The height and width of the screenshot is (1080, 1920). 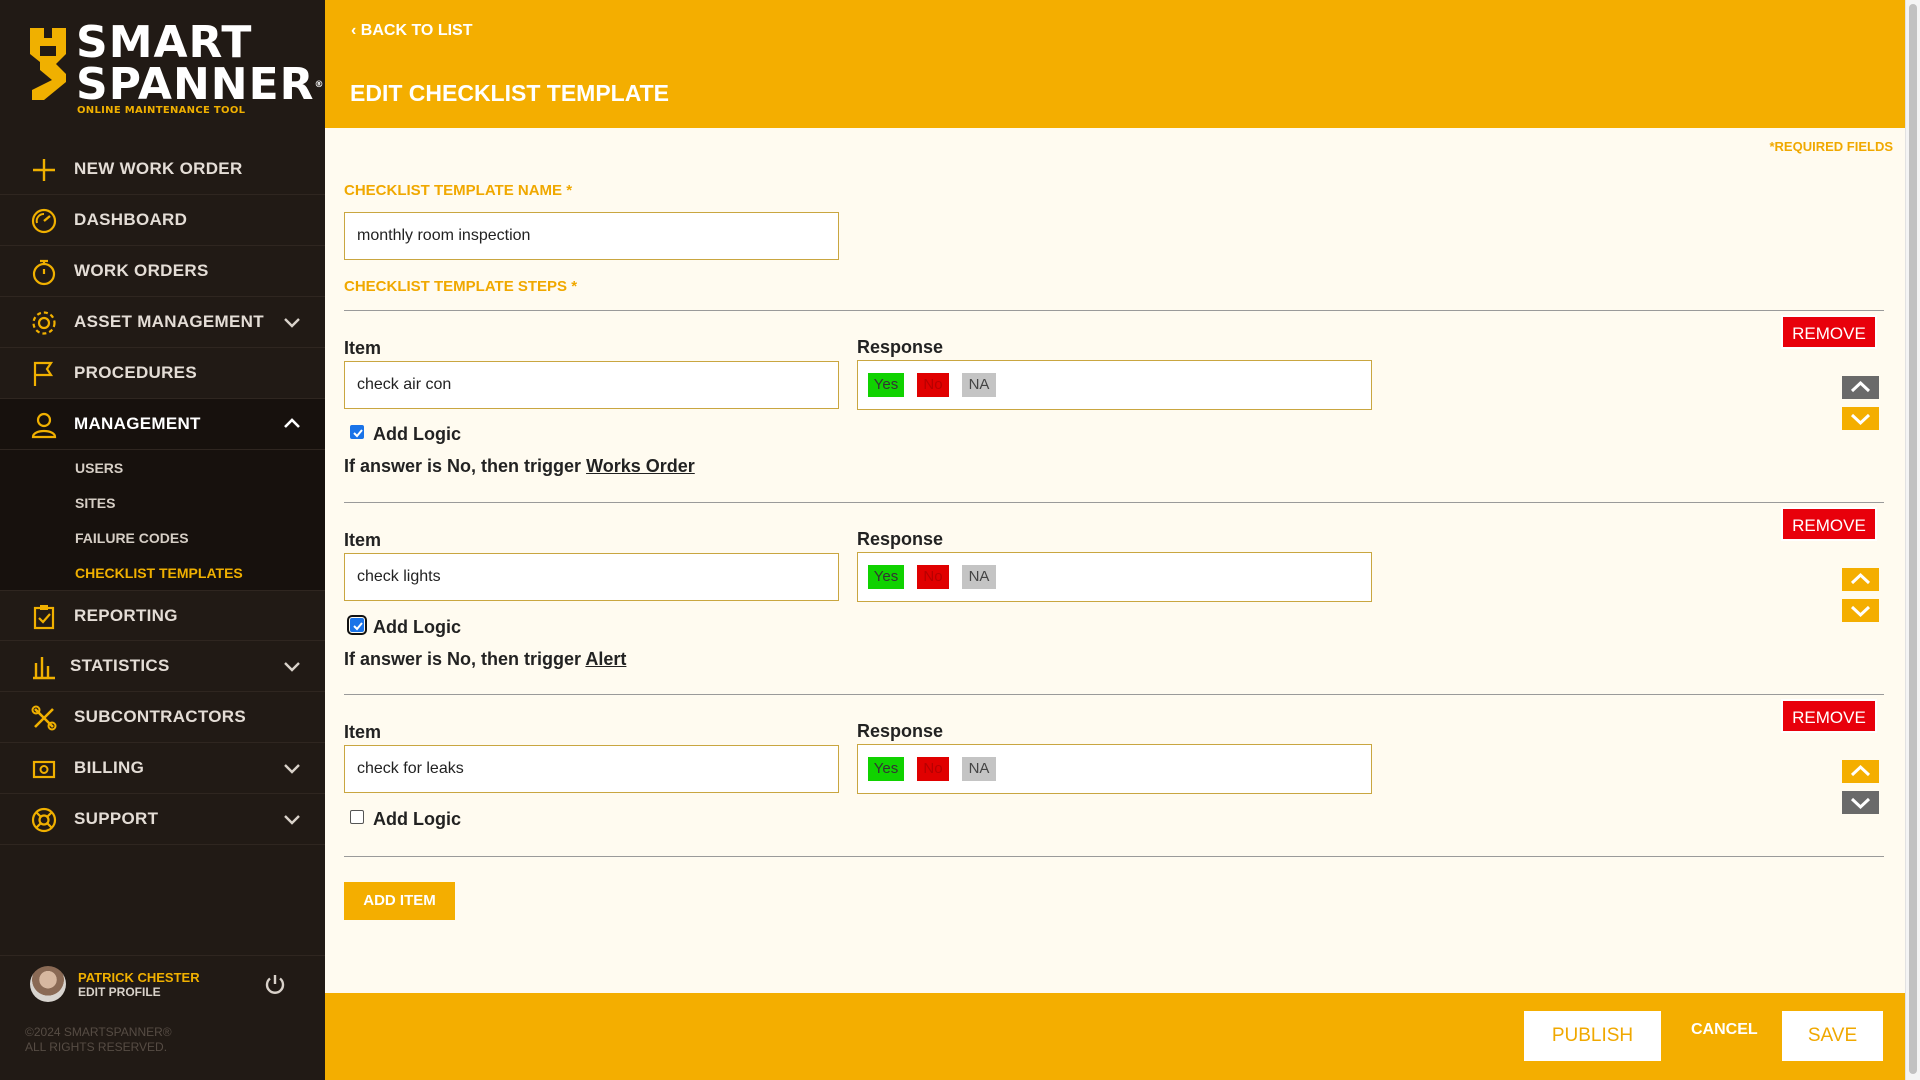 What do you see at coordinates (162, 572) in the screenshot?
I see `sub-checklist-templates: CHECKLIST TEMPLATES` at bounding box center [162, 572].